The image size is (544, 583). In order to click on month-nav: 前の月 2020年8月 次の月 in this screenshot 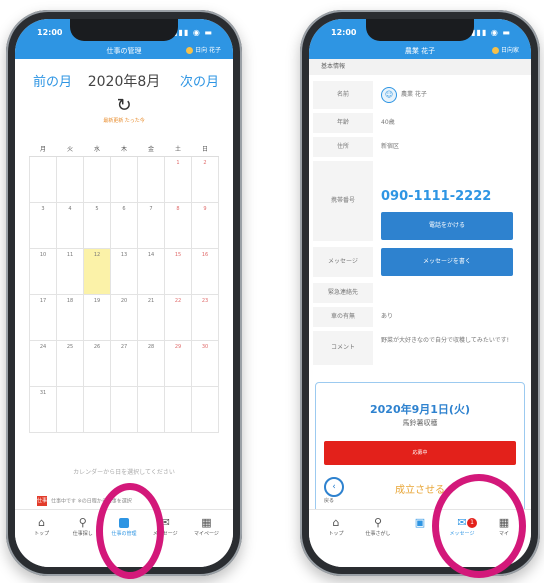, I will do `click(124, 78)`.